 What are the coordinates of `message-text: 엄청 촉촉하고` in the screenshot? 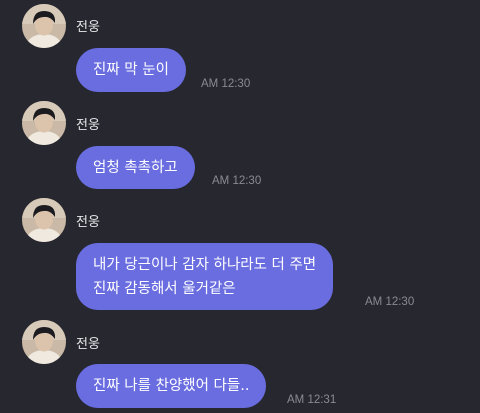 It's located at (135, 167).